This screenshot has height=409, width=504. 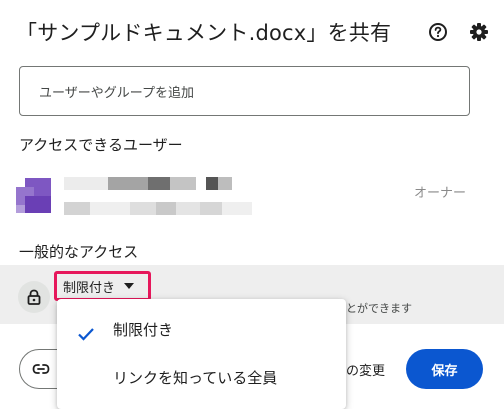 What do you see at coordinates (373, 308) in the screenshot?
I see `access-description: ことができます` at bounding box center [373, 308].